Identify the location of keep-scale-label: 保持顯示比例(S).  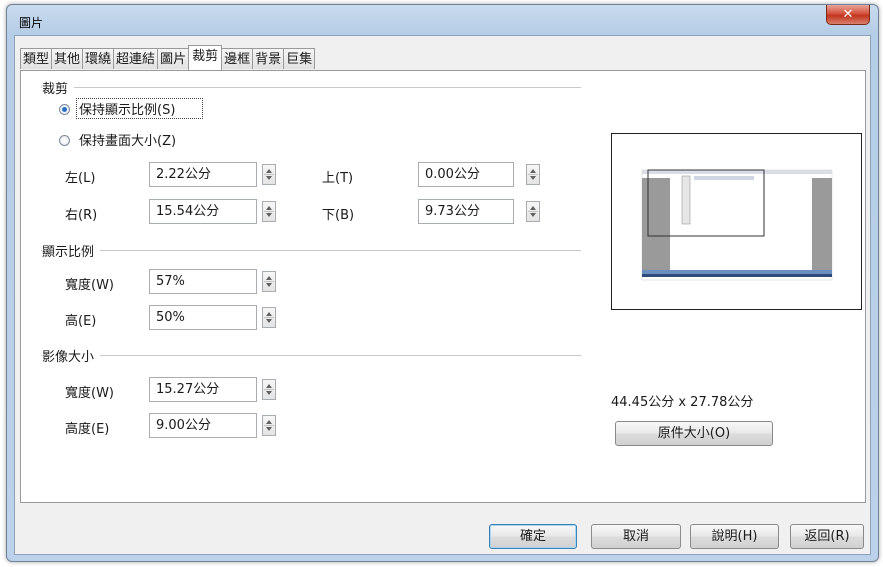
(127, 108).